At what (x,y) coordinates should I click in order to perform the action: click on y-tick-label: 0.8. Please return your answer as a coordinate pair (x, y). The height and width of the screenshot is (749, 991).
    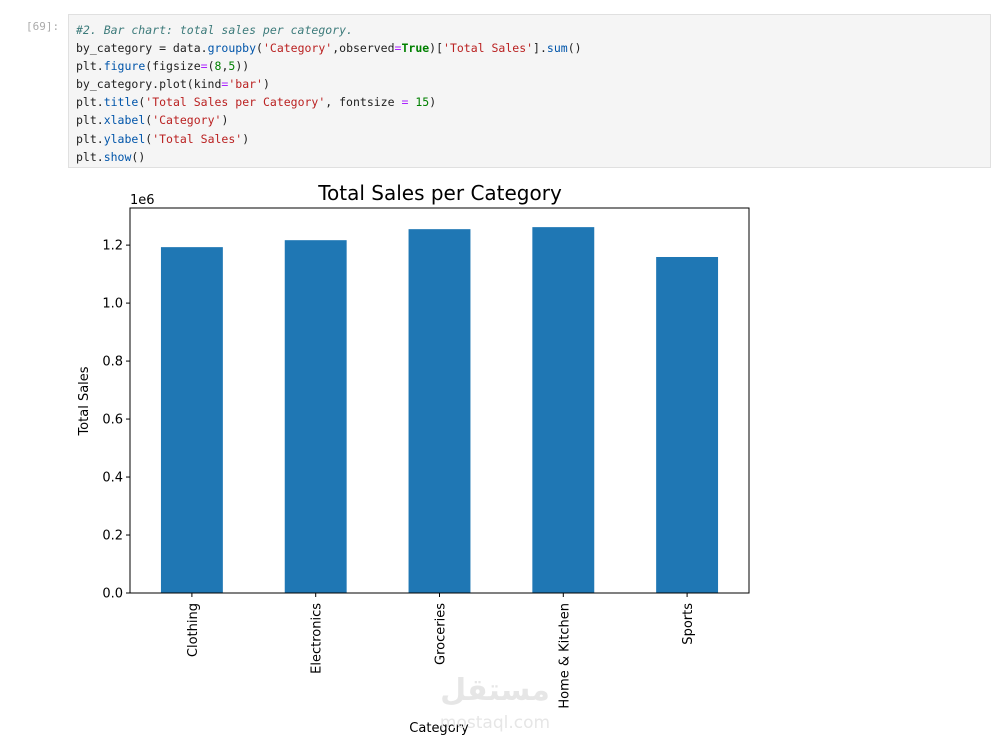
    Looking at the image, I should click on (112, 362).